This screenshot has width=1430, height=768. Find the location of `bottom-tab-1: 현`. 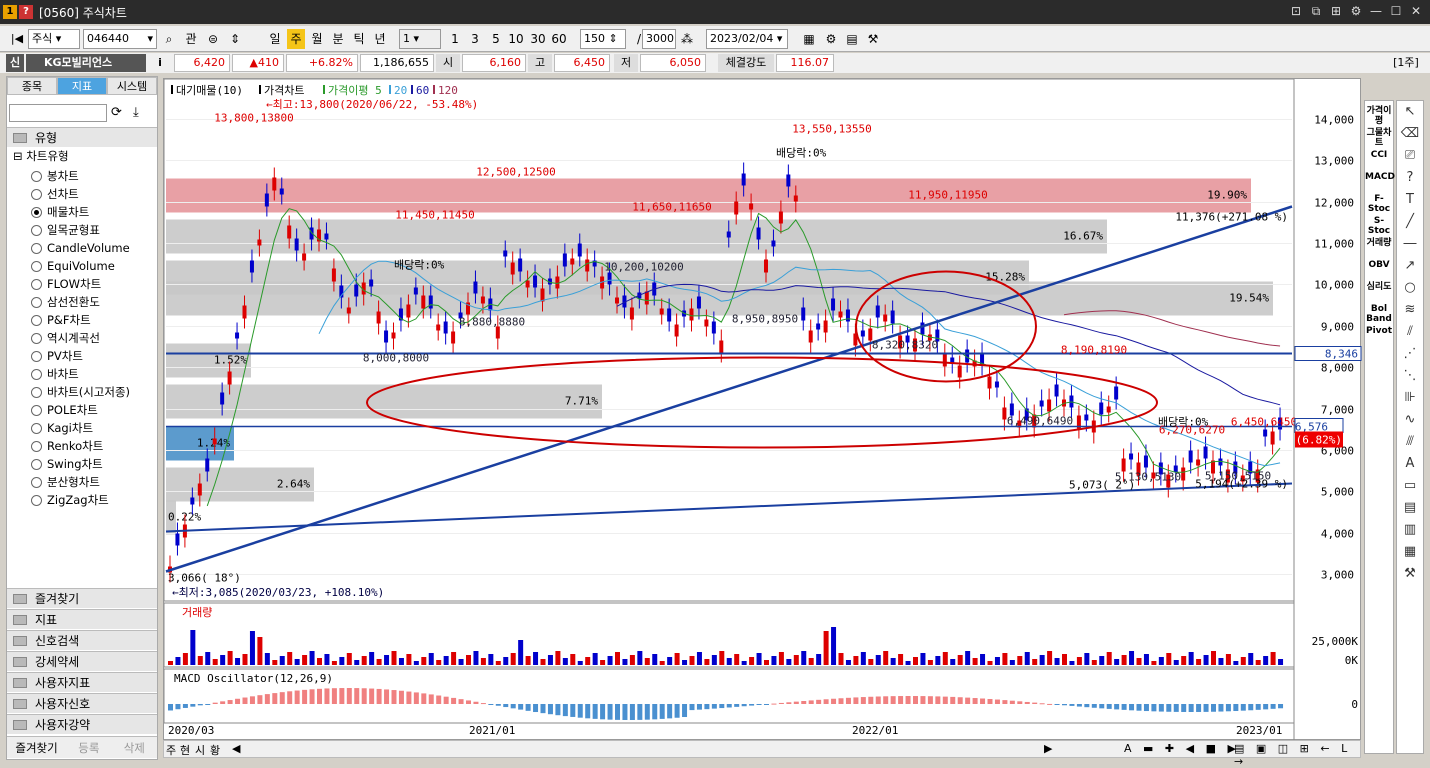

bottom-tab-1: 현 is located at coordinates (185, 750).